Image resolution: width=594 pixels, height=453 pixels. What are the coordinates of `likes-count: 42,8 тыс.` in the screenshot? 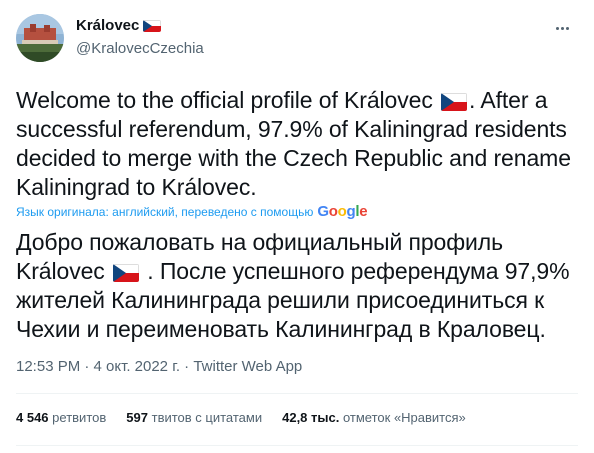 It's located at (310, 417).